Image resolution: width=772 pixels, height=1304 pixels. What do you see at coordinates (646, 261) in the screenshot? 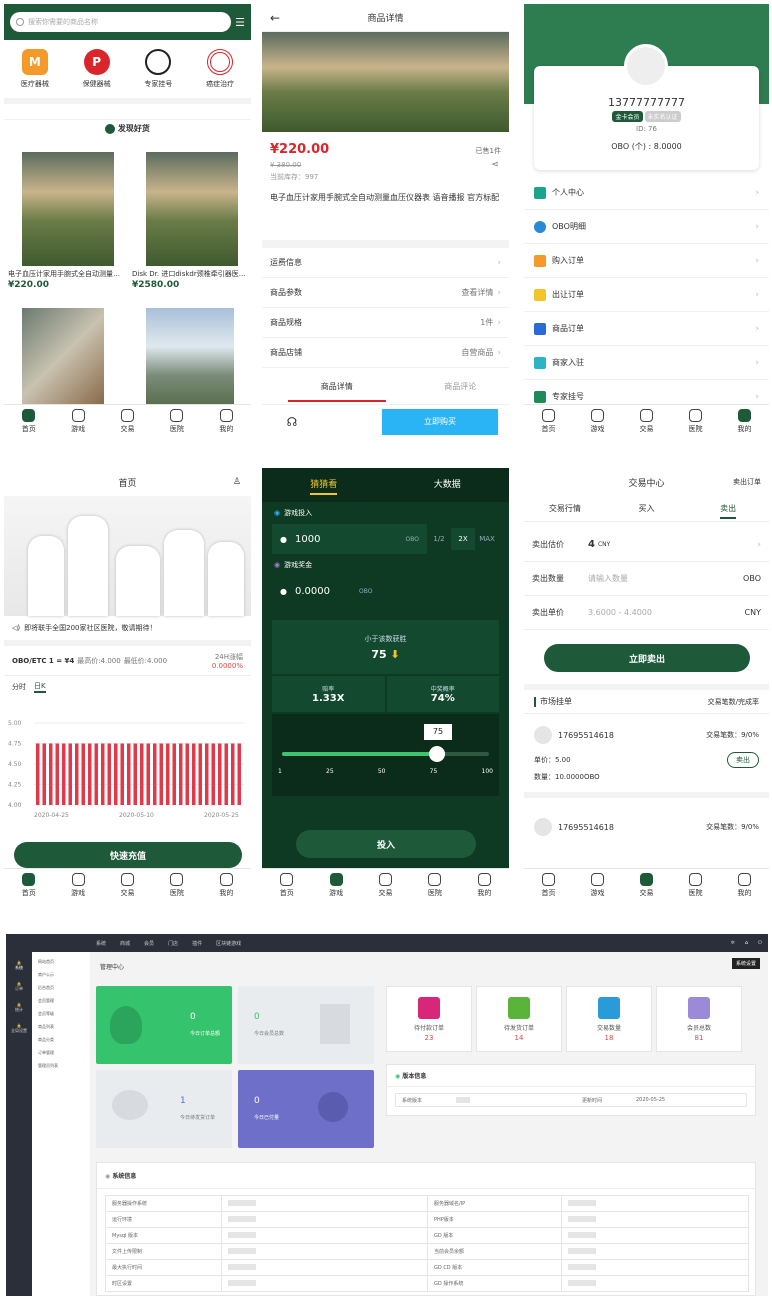
I see `menu-buy-orders: 购入订单 ›` at bounding box center [646, 261].